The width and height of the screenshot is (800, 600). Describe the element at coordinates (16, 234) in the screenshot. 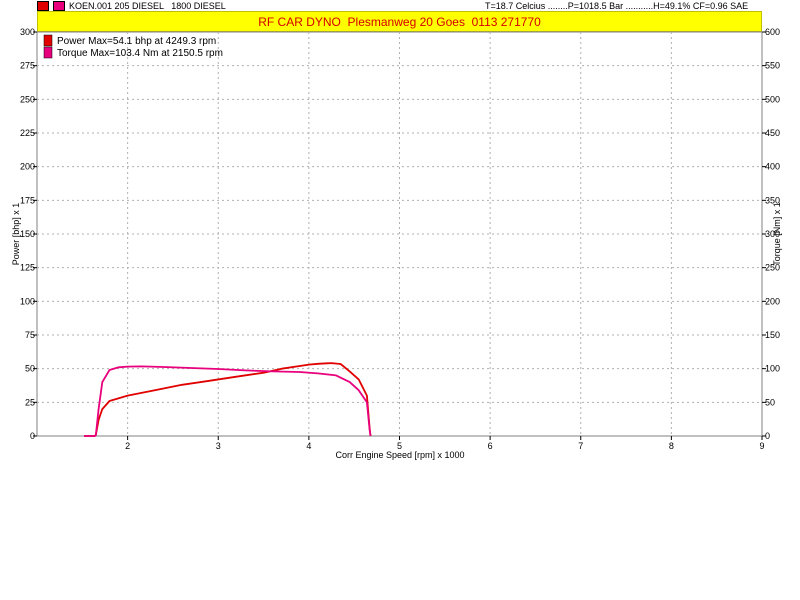

I see `y-left-axis-title: Power [bhp] x 1` at that location.